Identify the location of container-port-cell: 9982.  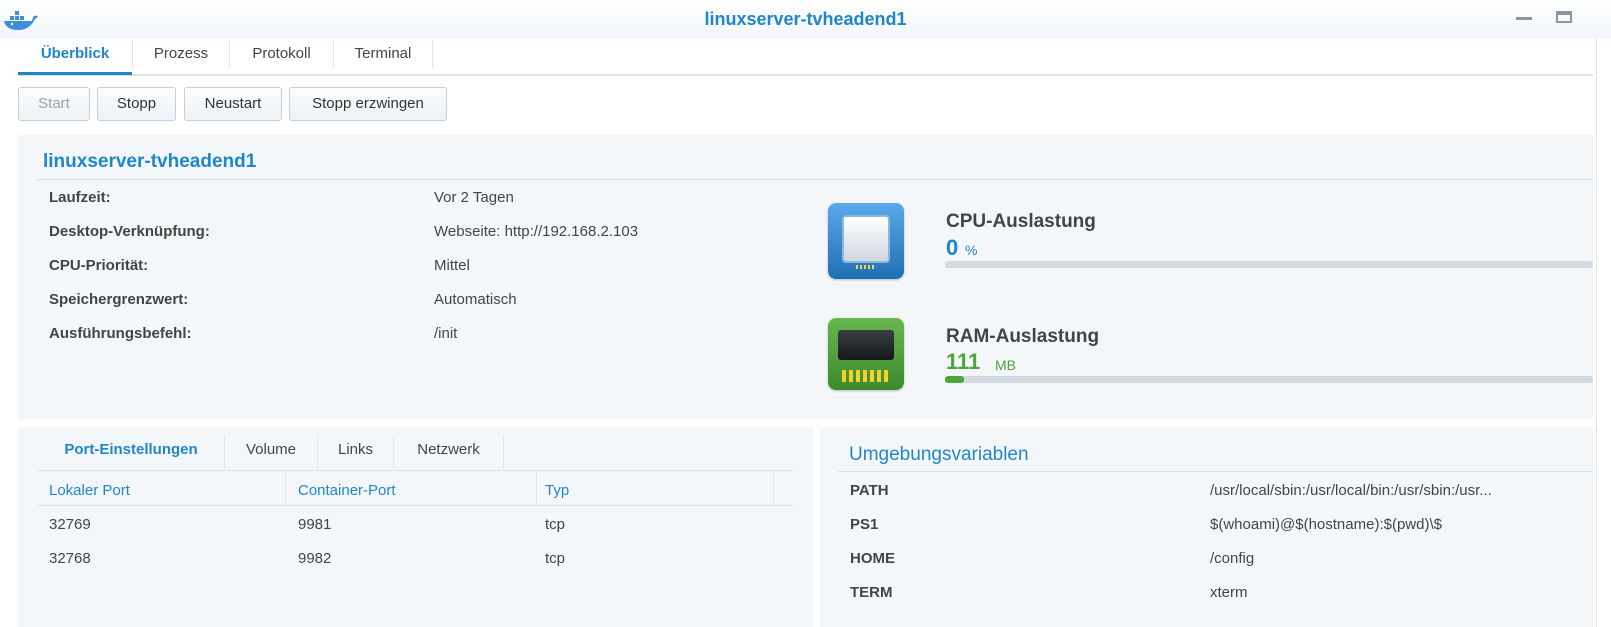
(315, 558).